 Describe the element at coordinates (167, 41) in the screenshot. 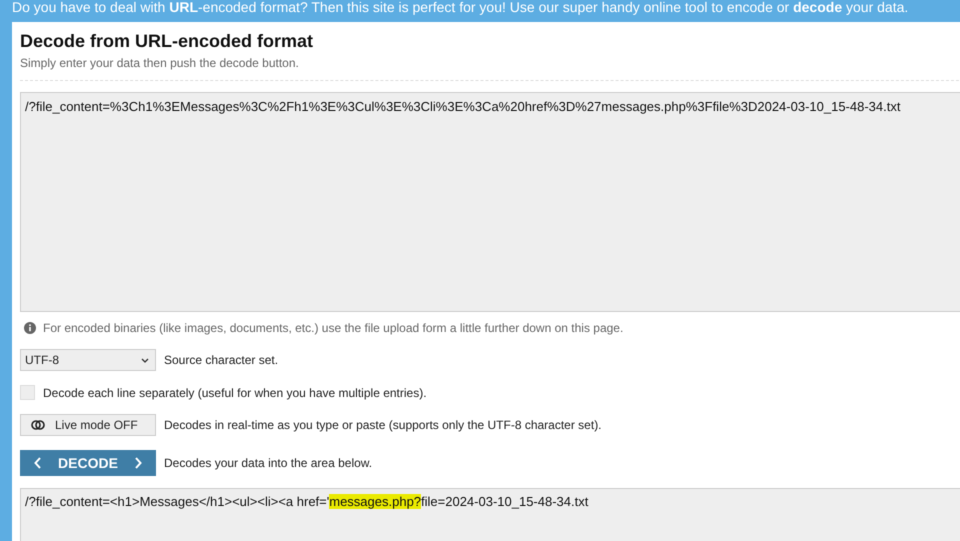

I see `page-title: Decode from URL-encoded format` at that location.